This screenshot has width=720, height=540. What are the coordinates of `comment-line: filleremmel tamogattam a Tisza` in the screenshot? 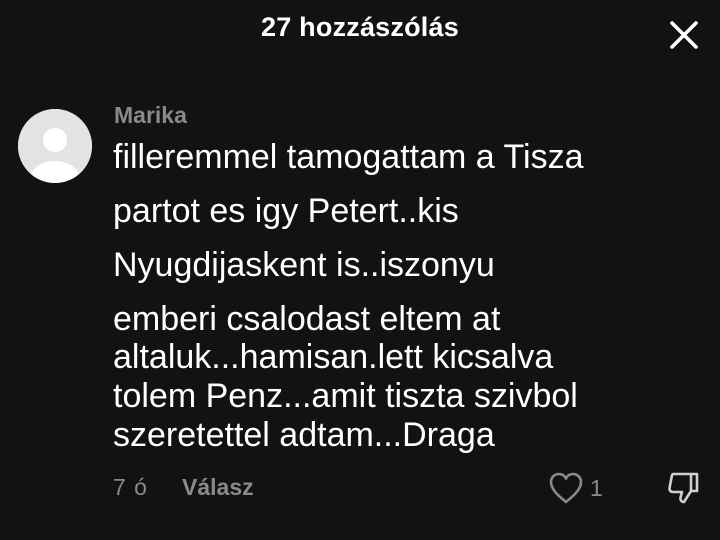 It's located at (348, 157).